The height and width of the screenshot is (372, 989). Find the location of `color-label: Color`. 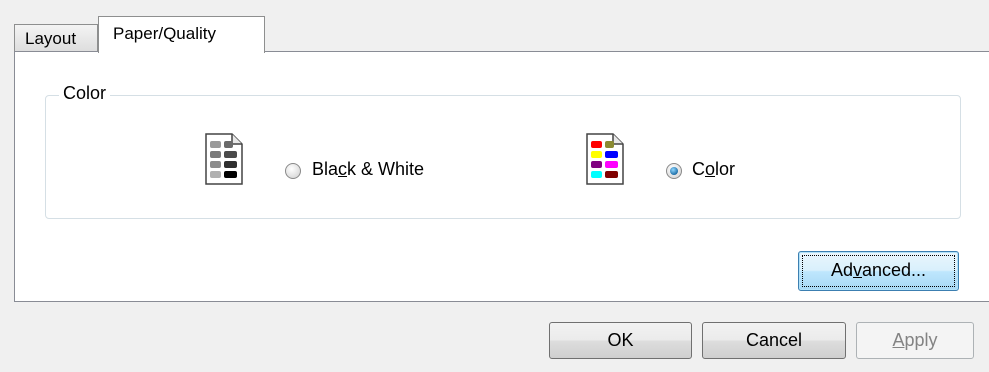

color-label: Color is located at coordinates (713, 169).